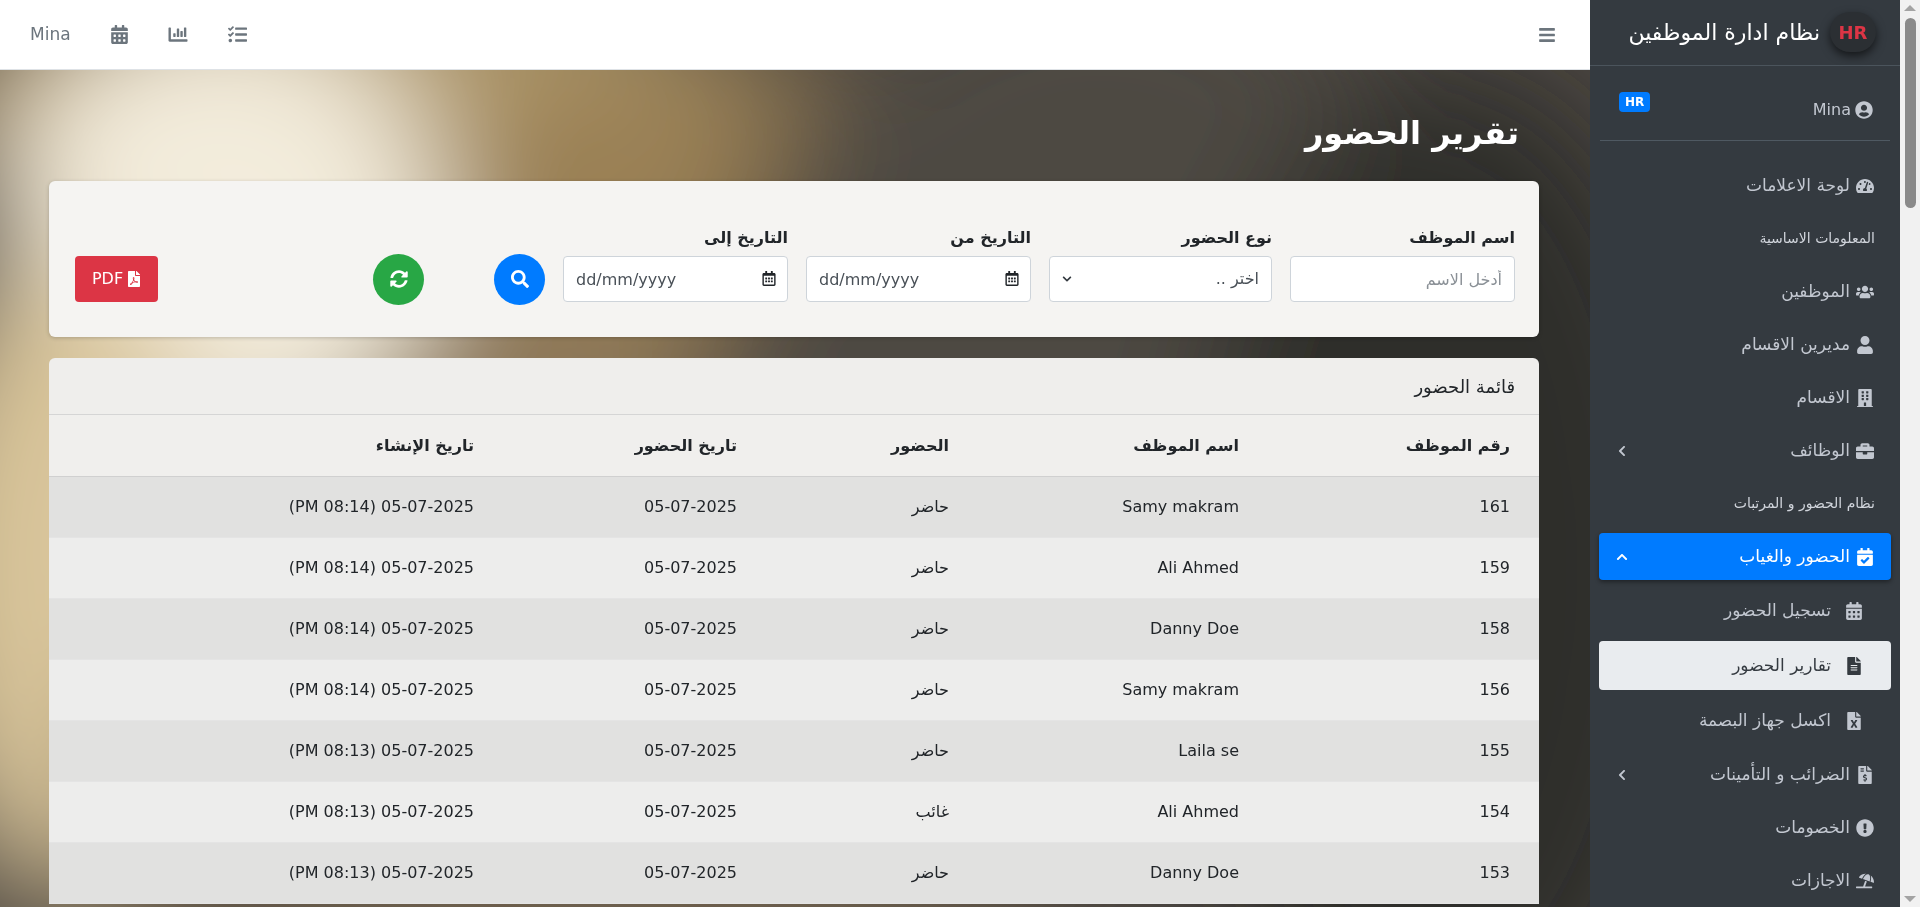  Describe the element at coordinates (1745, 291) in the screenshot. I see `nav-item: الموظفين` at that location.